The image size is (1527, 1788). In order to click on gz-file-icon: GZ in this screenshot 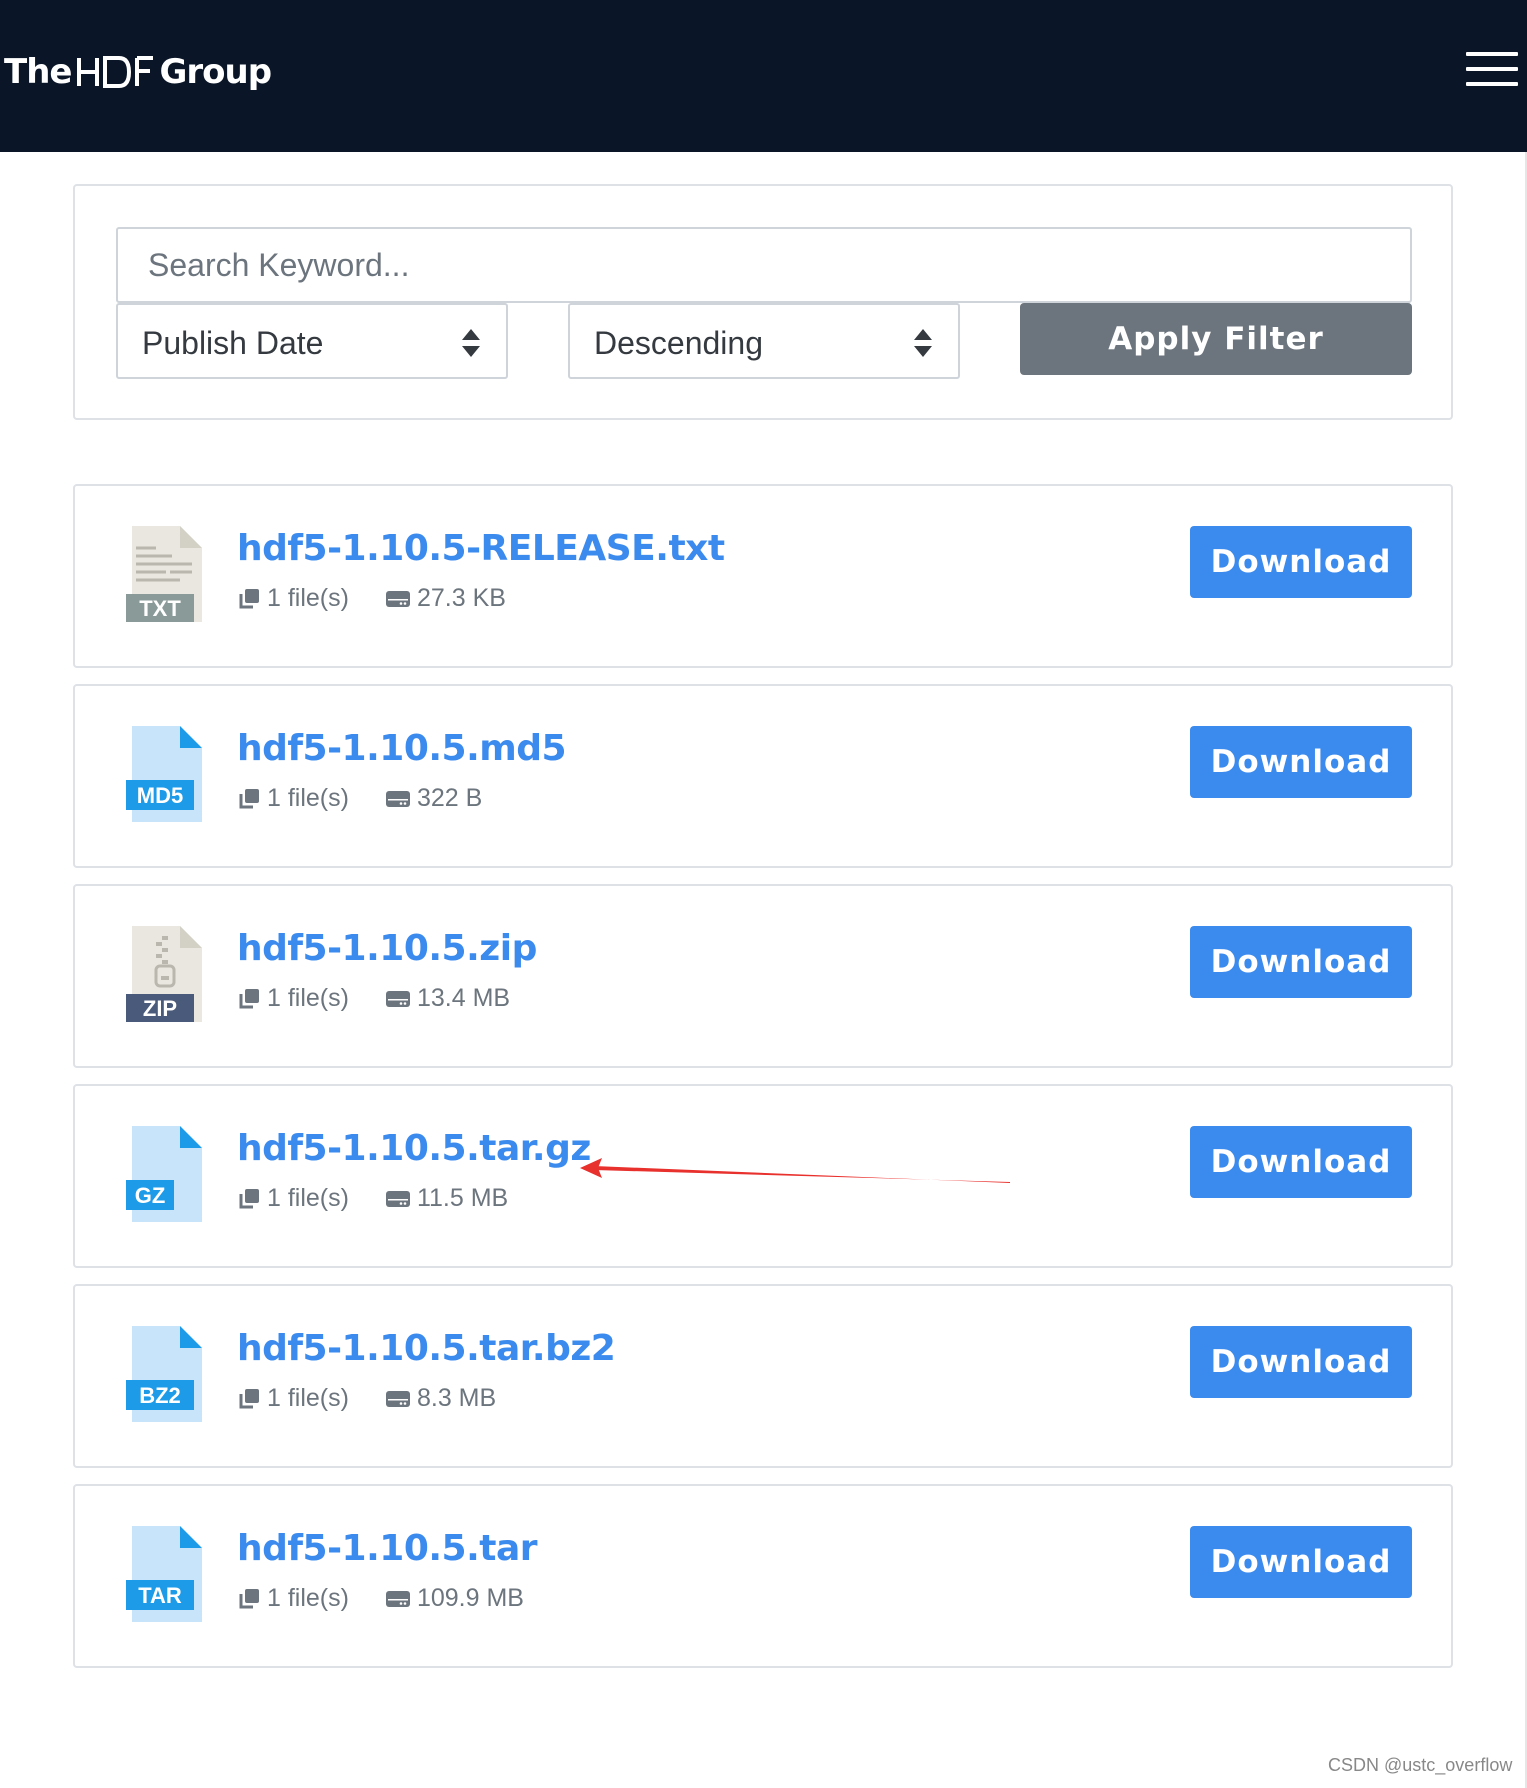, I will do `click(164, 1174)`.